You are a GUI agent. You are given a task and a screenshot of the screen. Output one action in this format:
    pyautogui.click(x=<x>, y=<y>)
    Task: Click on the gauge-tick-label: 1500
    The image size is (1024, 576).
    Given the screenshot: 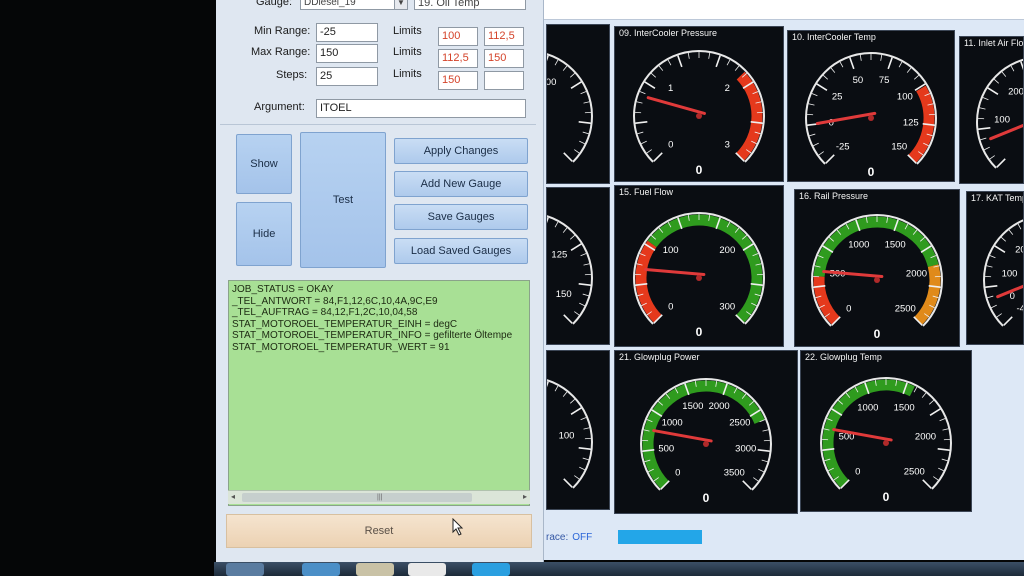 What is the action you would take?
    pyautogui.click(x=895, y=244)
    